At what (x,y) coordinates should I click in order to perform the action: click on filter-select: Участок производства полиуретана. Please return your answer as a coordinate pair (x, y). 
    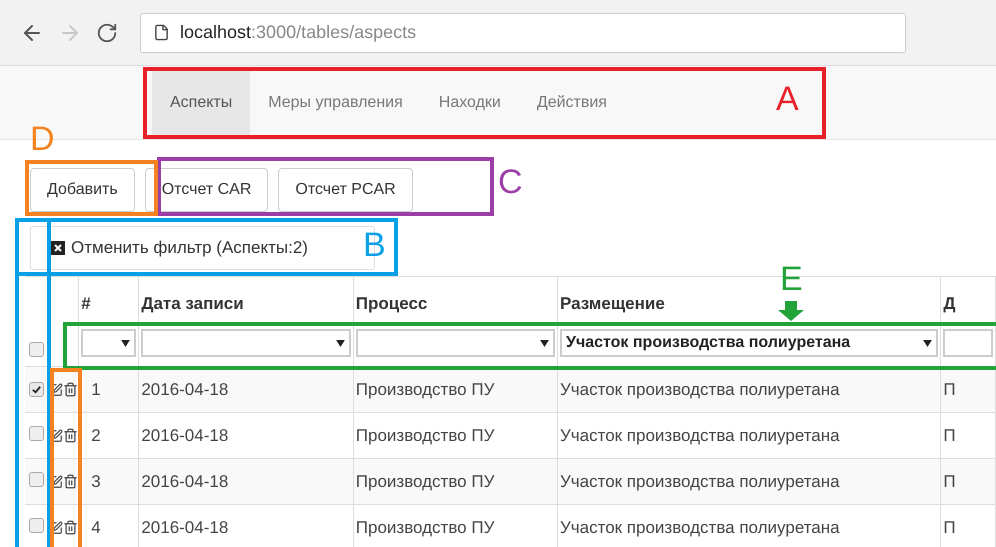
    Looking at the image, I should click on (749, 343).